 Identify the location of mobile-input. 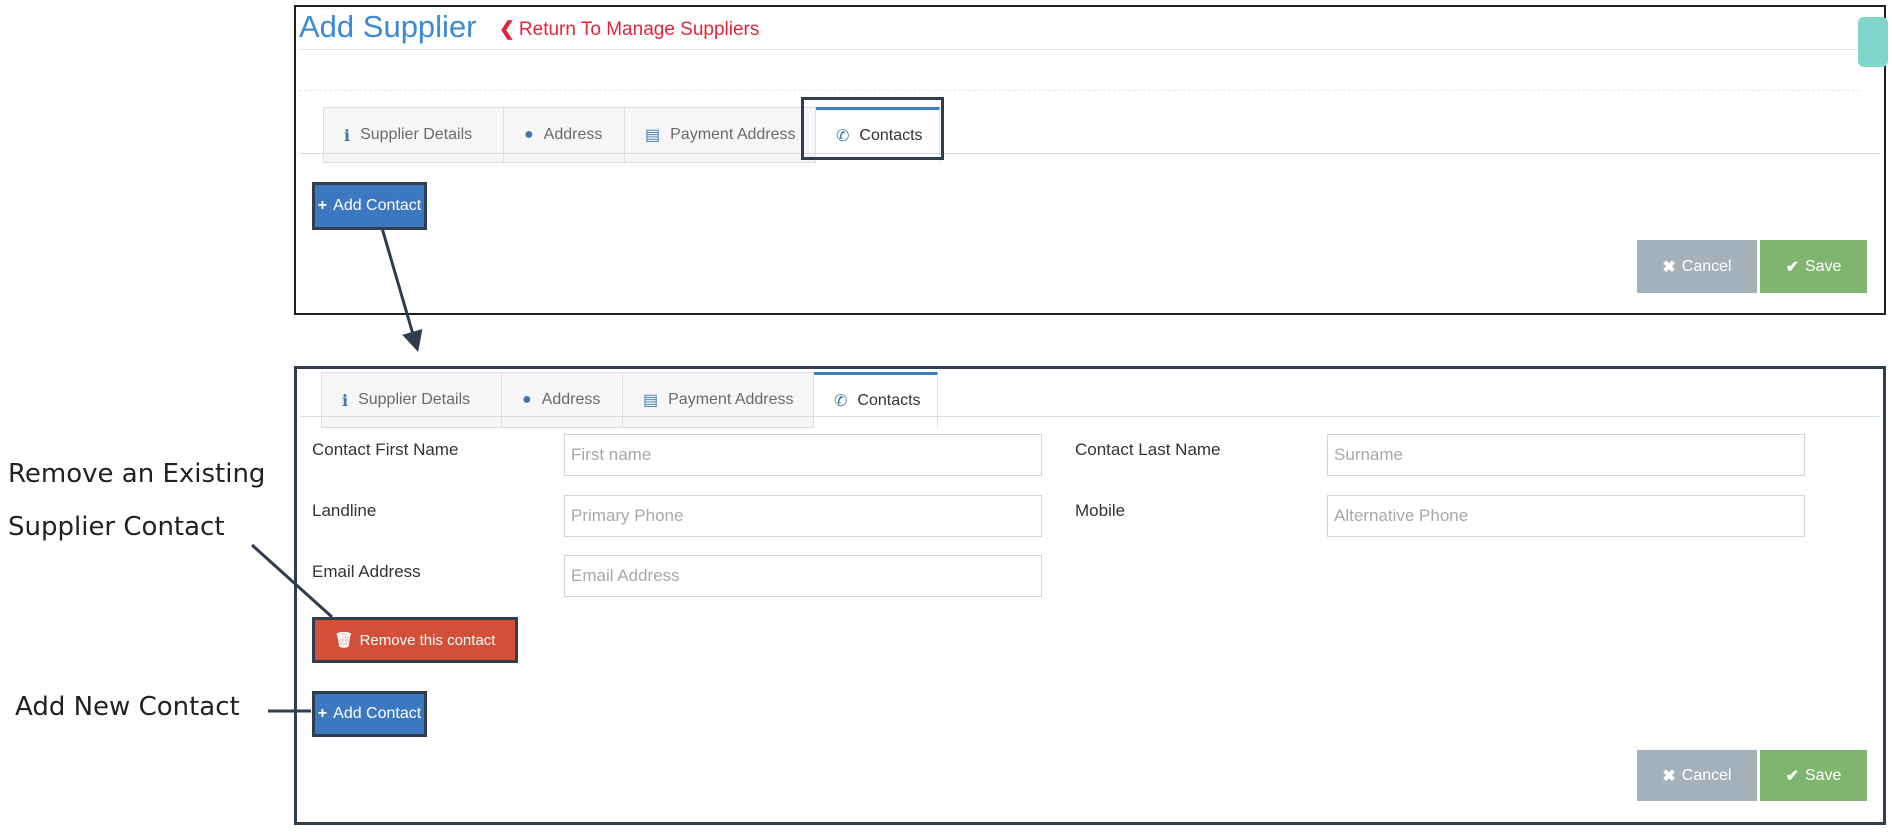
(1566, 516).